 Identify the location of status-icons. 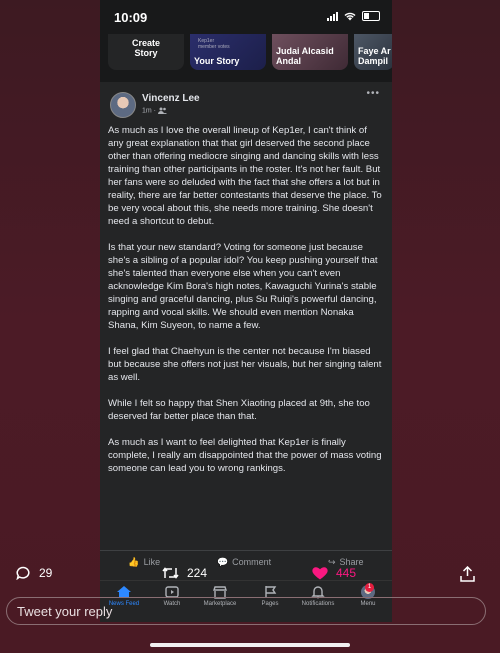
(353, 16).